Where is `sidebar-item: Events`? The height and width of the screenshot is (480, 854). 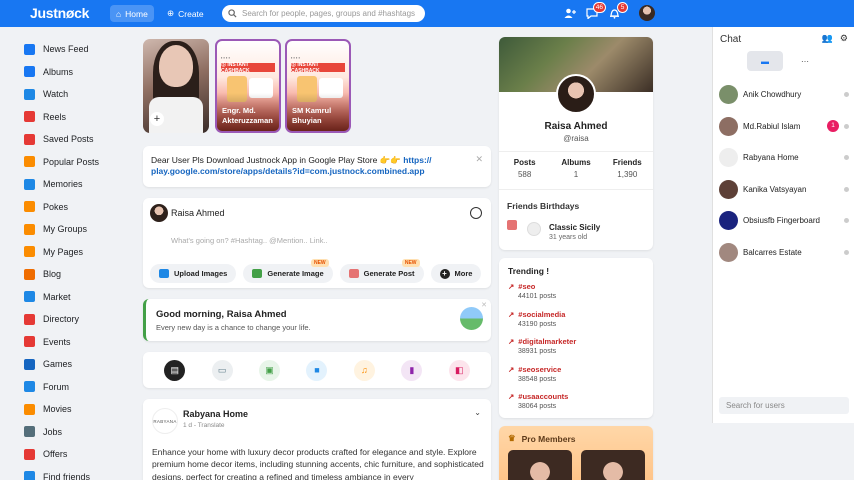
sidebar-item: Events is located at coordinates (79, 342).